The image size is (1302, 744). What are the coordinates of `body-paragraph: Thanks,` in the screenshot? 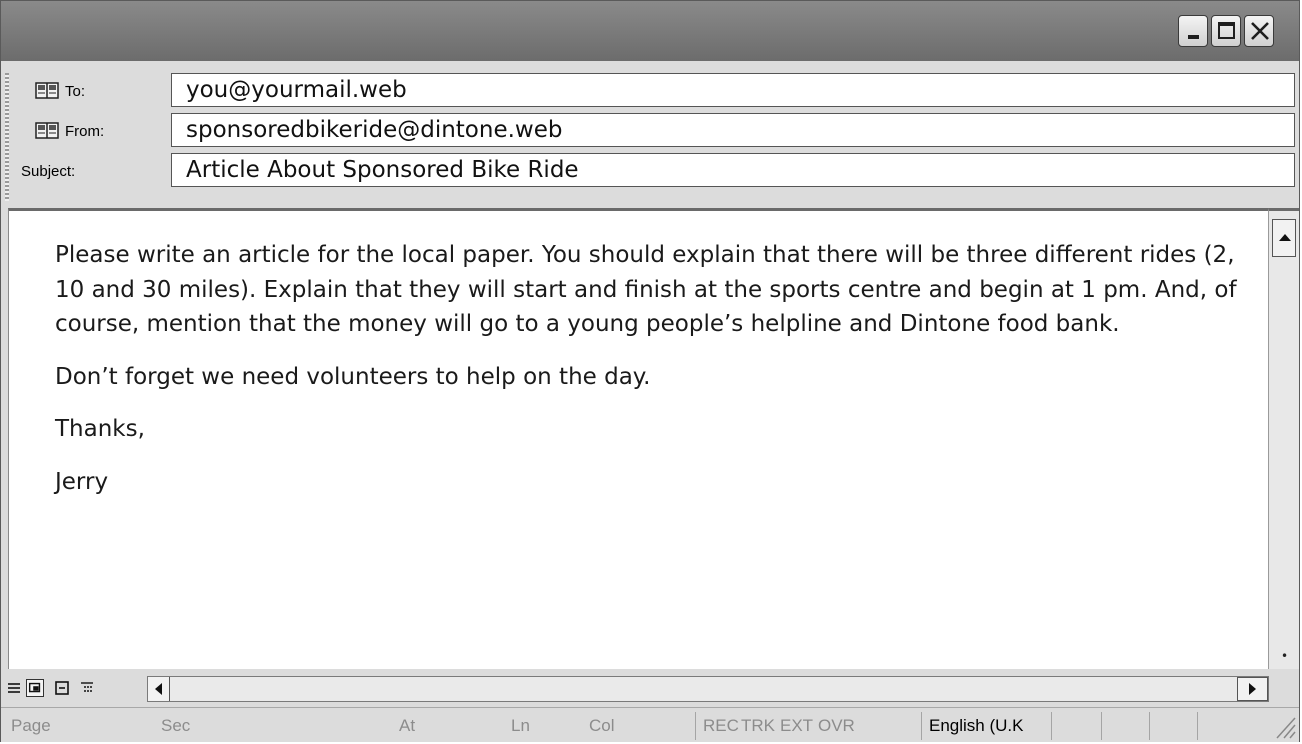 It's located at (100, 429).